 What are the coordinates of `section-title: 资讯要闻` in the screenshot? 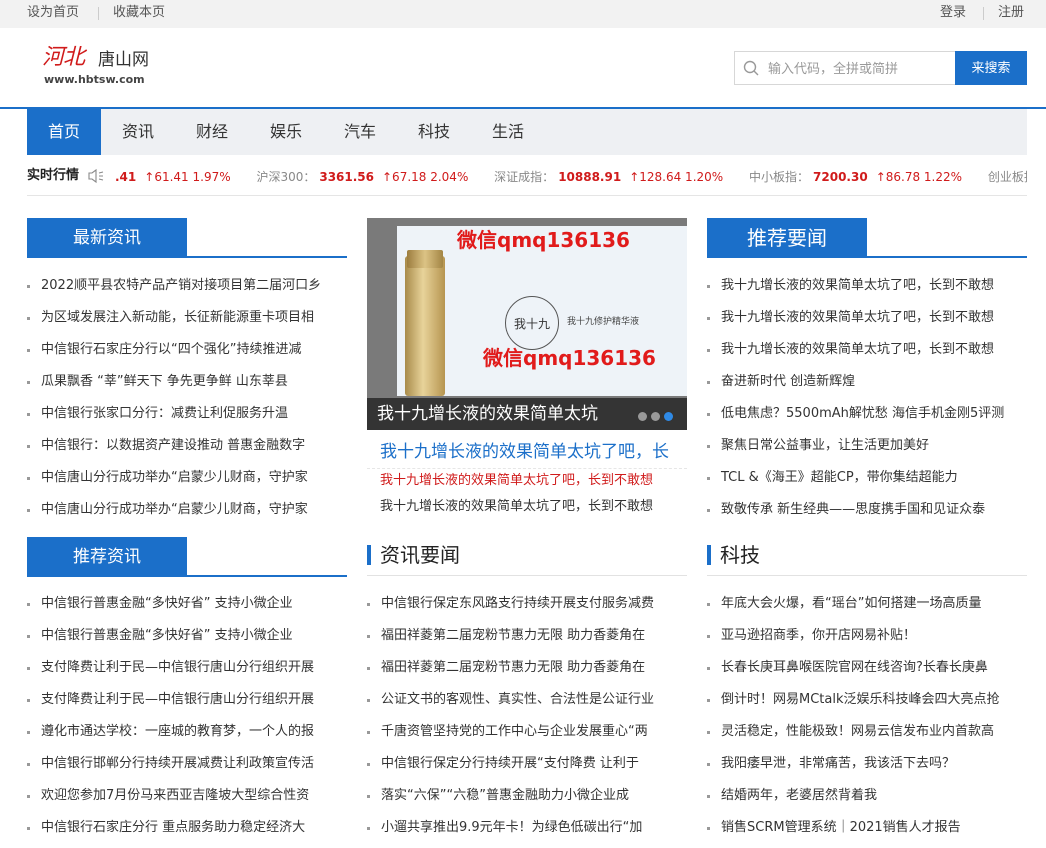 It's located at (420, 555).